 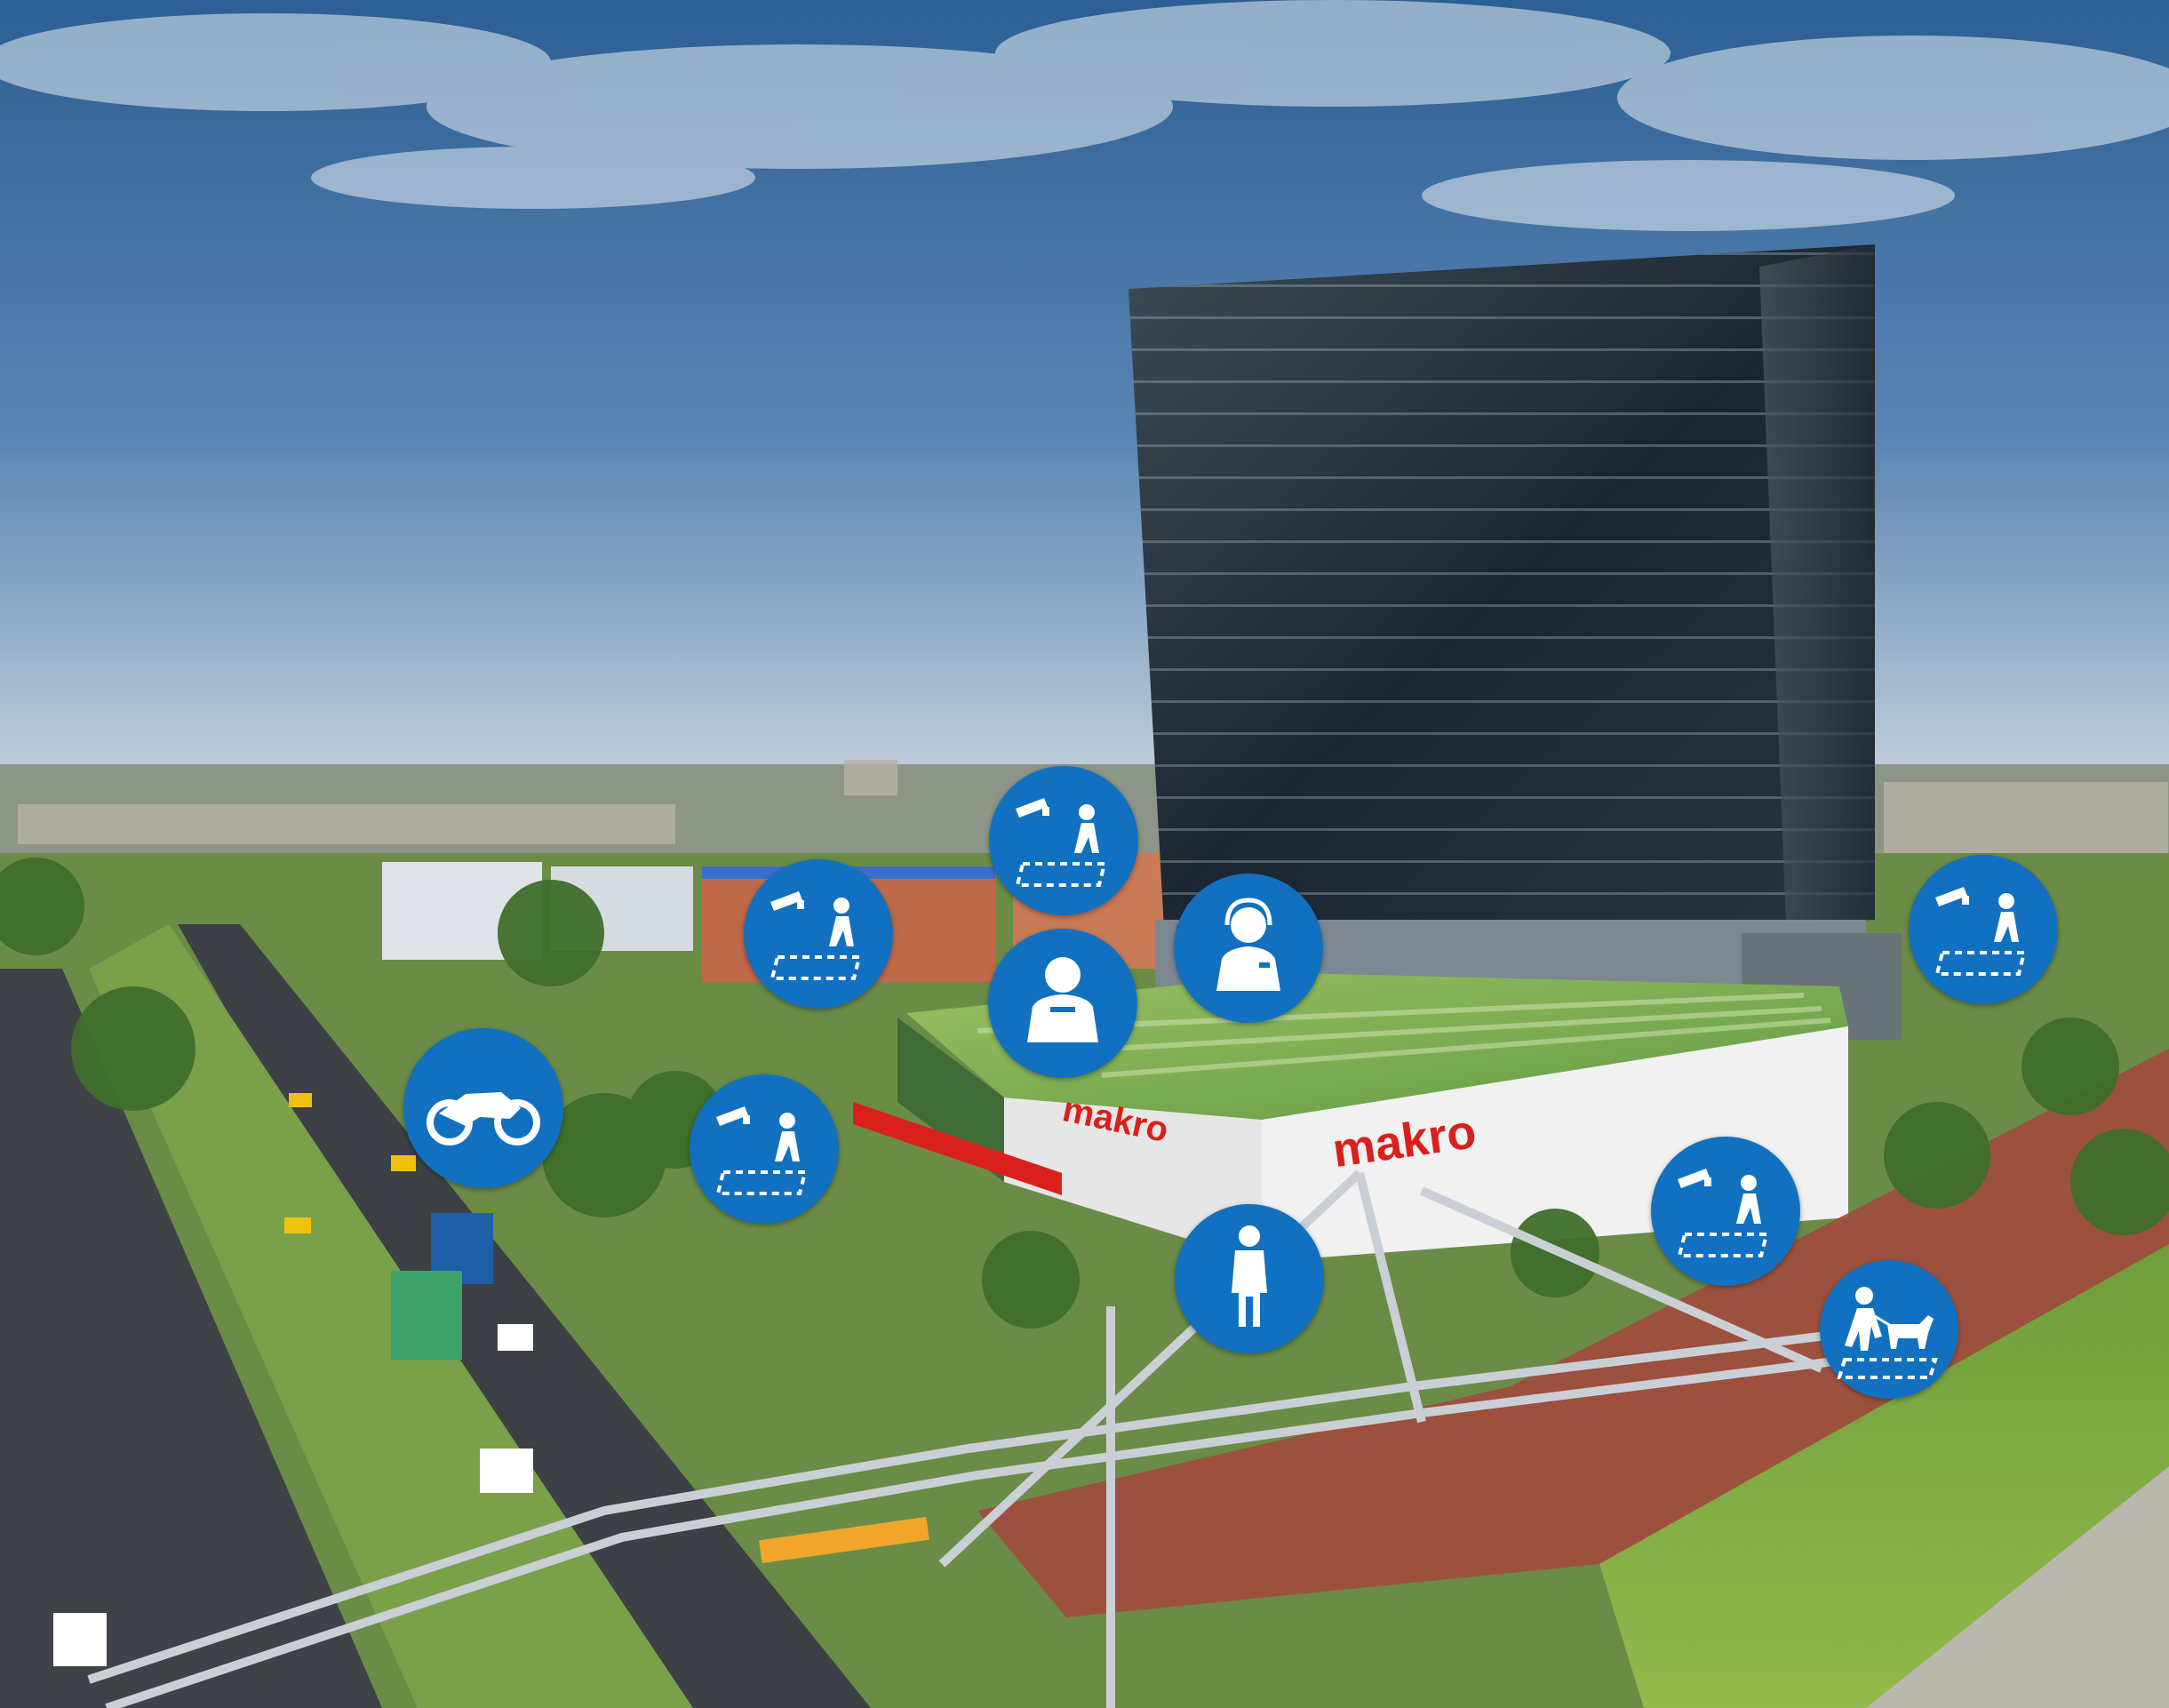 I want to click on marker-security-guard, so click(x=1062, y=1003).